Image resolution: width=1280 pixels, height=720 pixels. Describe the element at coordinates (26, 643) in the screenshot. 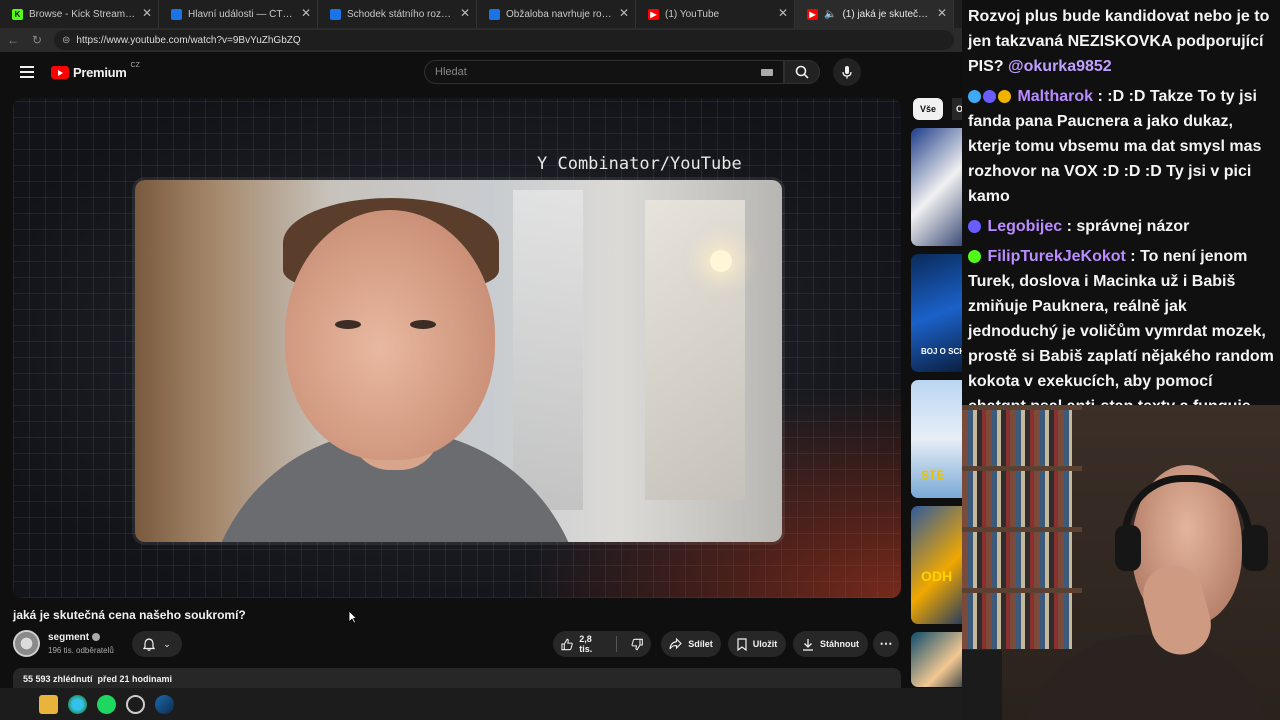

I see `channel-avatar` at that location.